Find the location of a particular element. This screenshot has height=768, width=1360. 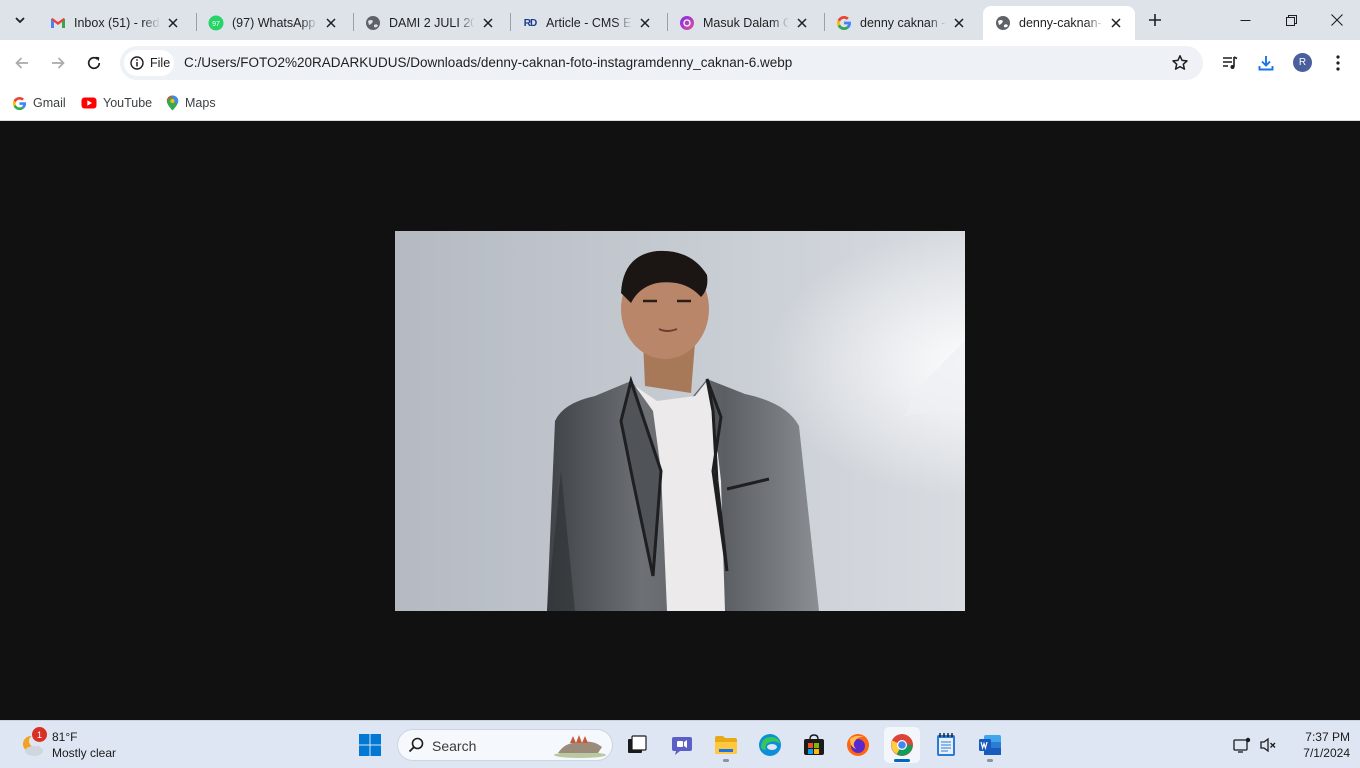

restore-icon is located at coordinates (1291, 20).